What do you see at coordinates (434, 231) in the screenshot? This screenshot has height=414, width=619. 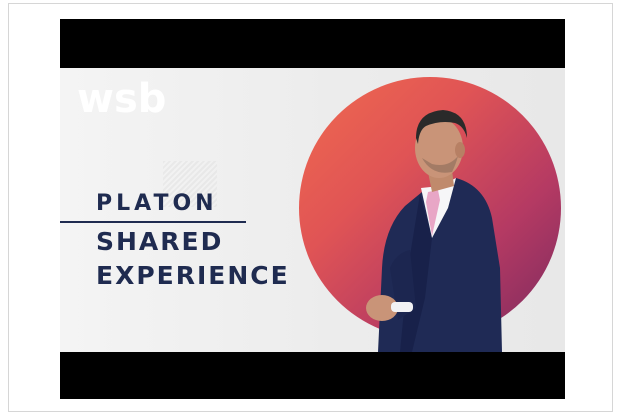 I see `speaker-photo` at bounding box center [434, 231].